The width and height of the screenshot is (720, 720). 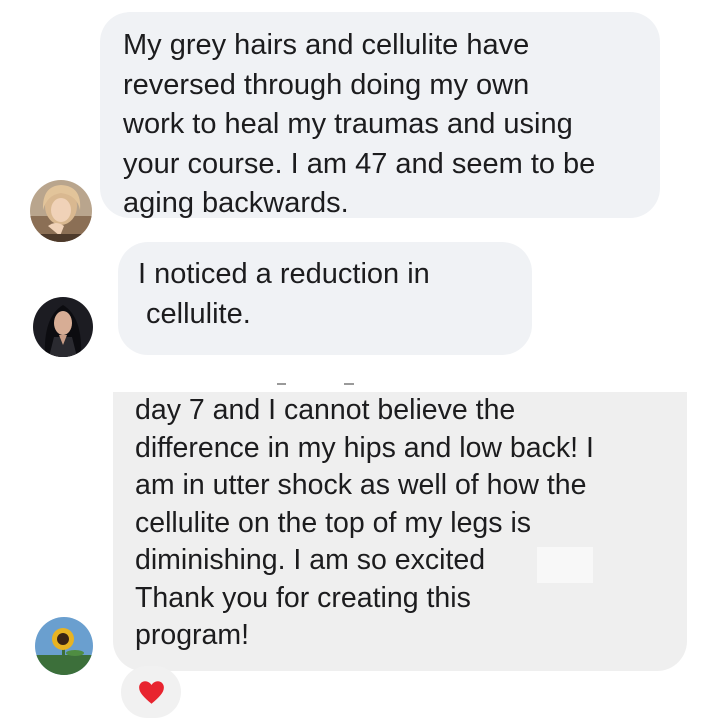 I want to click on heart-icon, so click(x=151, y=692).